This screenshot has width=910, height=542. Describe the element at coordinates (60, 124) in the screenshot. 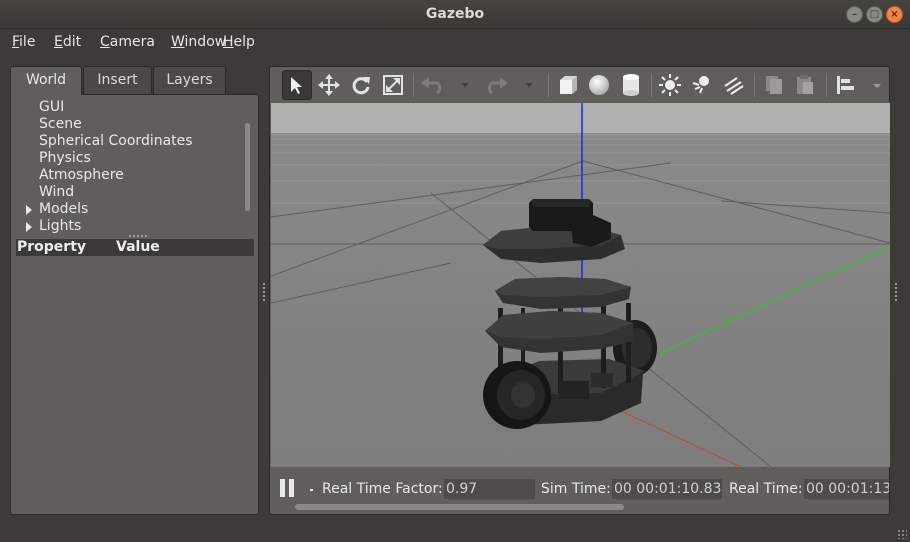

I see `tree-item-label: Scene` at that location.